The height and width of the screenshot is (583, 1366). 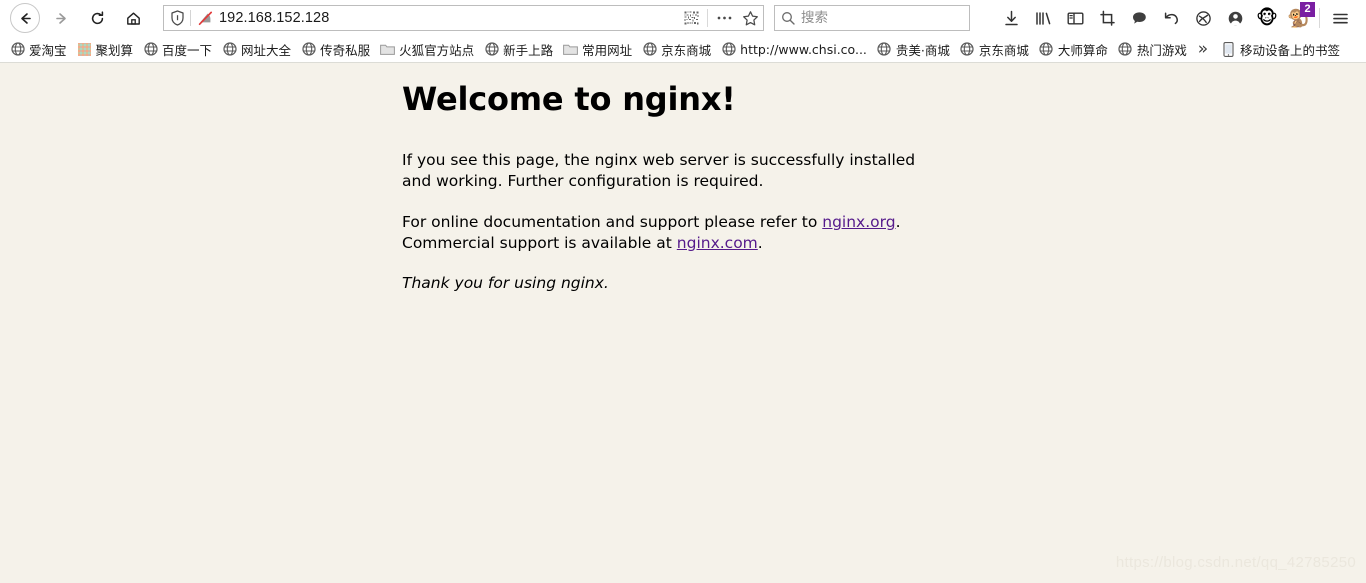 I want to click on extension-badge-count: 2, so click(x=1307, y=9).